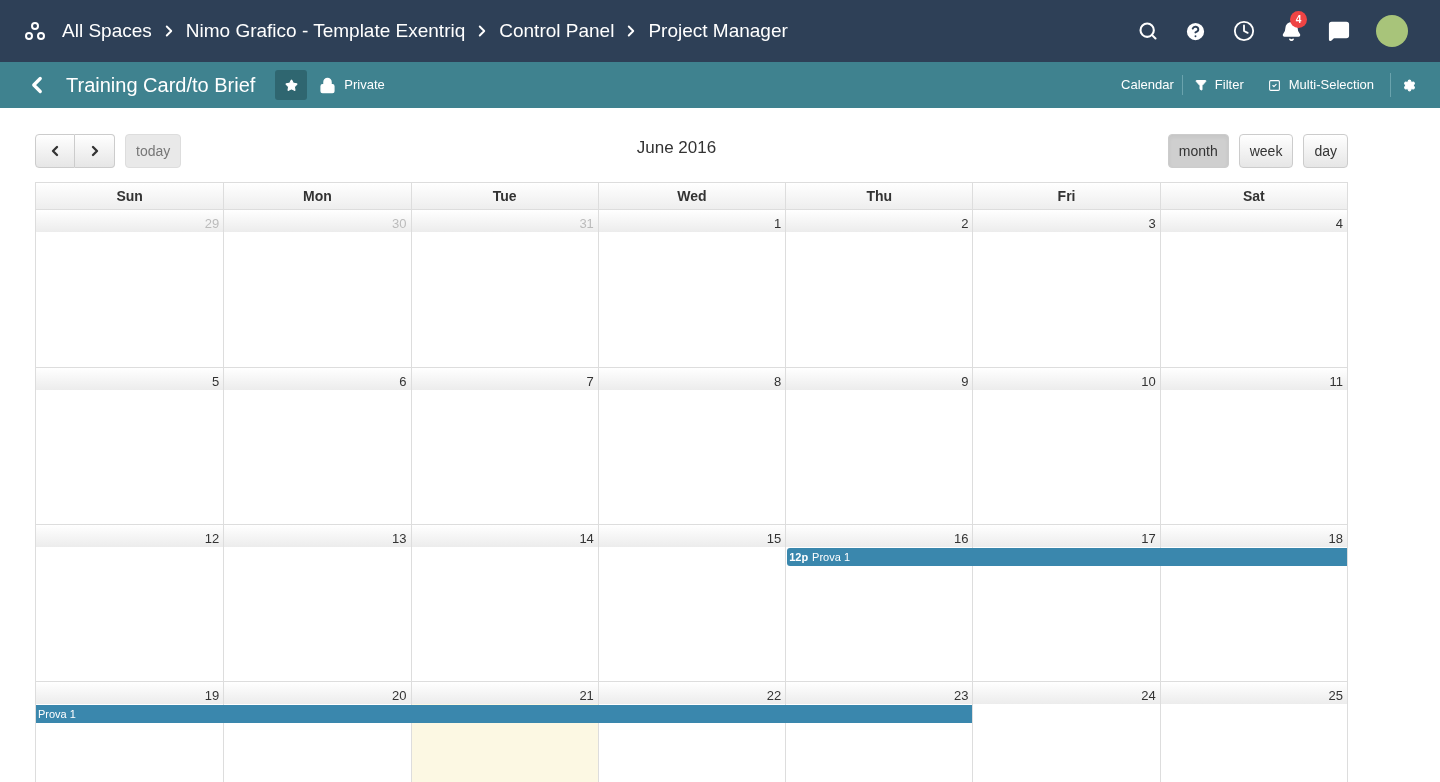 Image resolution: width=1440 pixels, height=782 pixels. Describe the element at coordinates (1274, 85) in the screenshot. I see `checkbox-icon` at that location.